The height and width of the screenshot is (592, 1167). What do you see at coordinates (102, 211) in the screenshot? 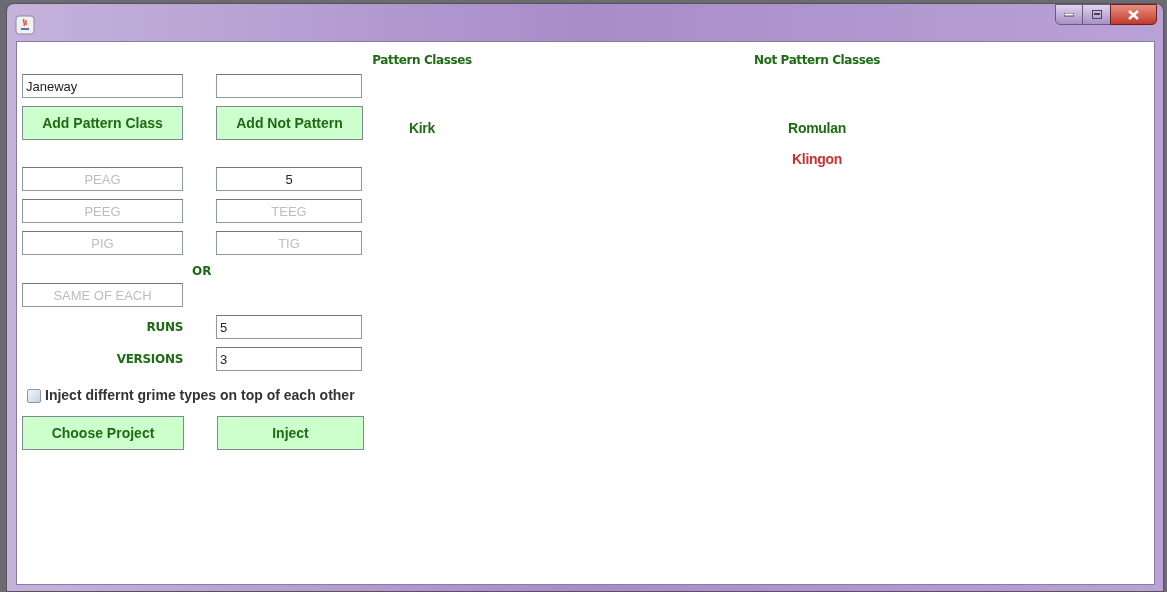
I see `grime-field: PEEG` at bounding box center [102, 211].